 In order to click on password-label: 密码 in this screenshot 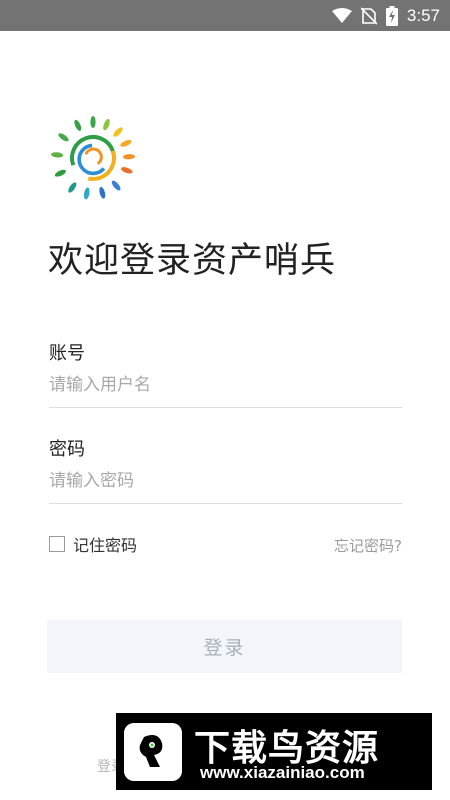, I will do `click(67, 449)`.